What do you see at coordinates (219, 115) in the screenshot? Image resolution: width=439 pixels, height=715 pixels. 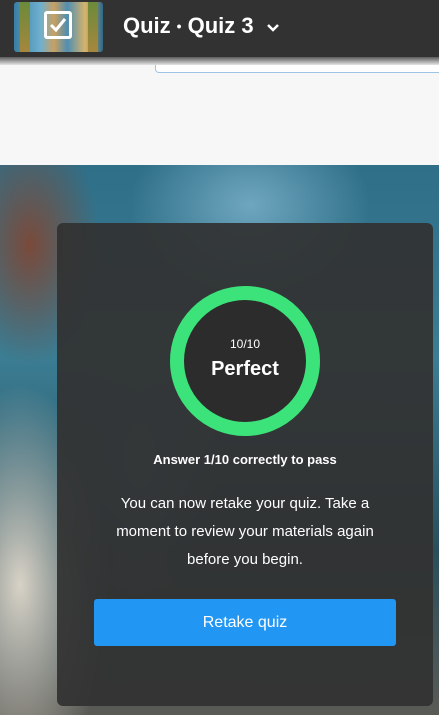 I see `content-area` at bounding box center [219, 115].